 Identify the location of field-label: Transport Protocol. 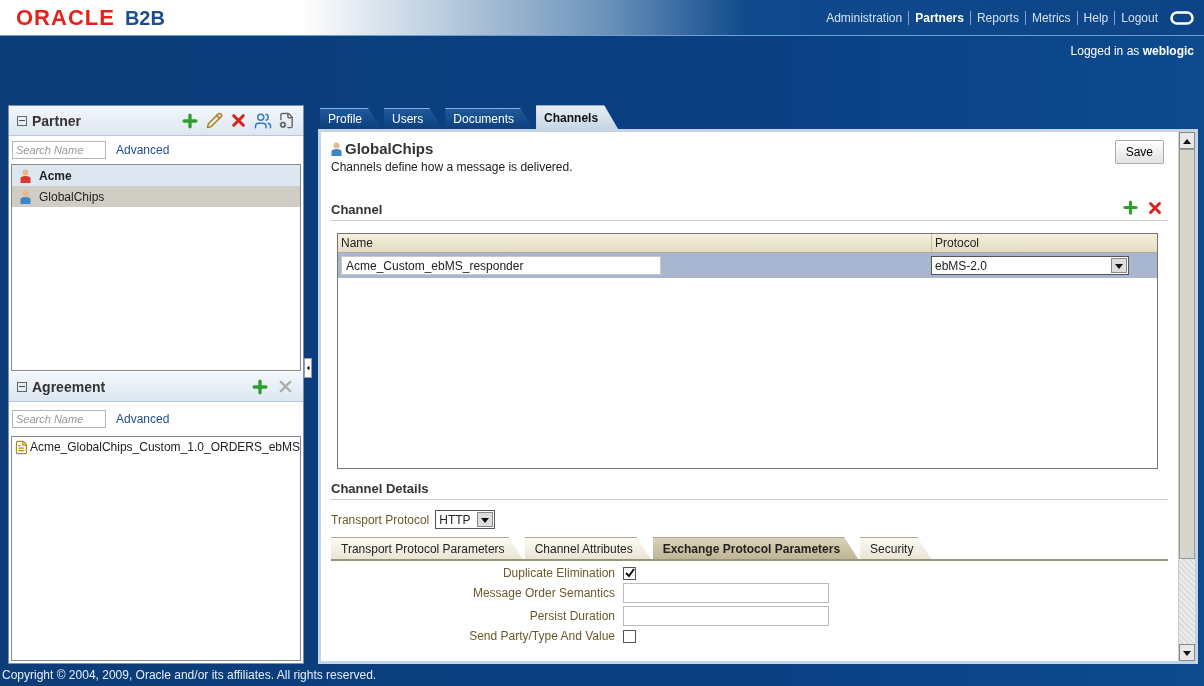
(380, 519).